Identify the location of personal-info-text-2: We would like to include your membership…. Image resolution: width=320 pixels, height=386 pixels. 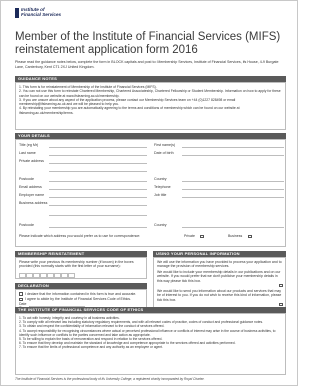
(219, 276).